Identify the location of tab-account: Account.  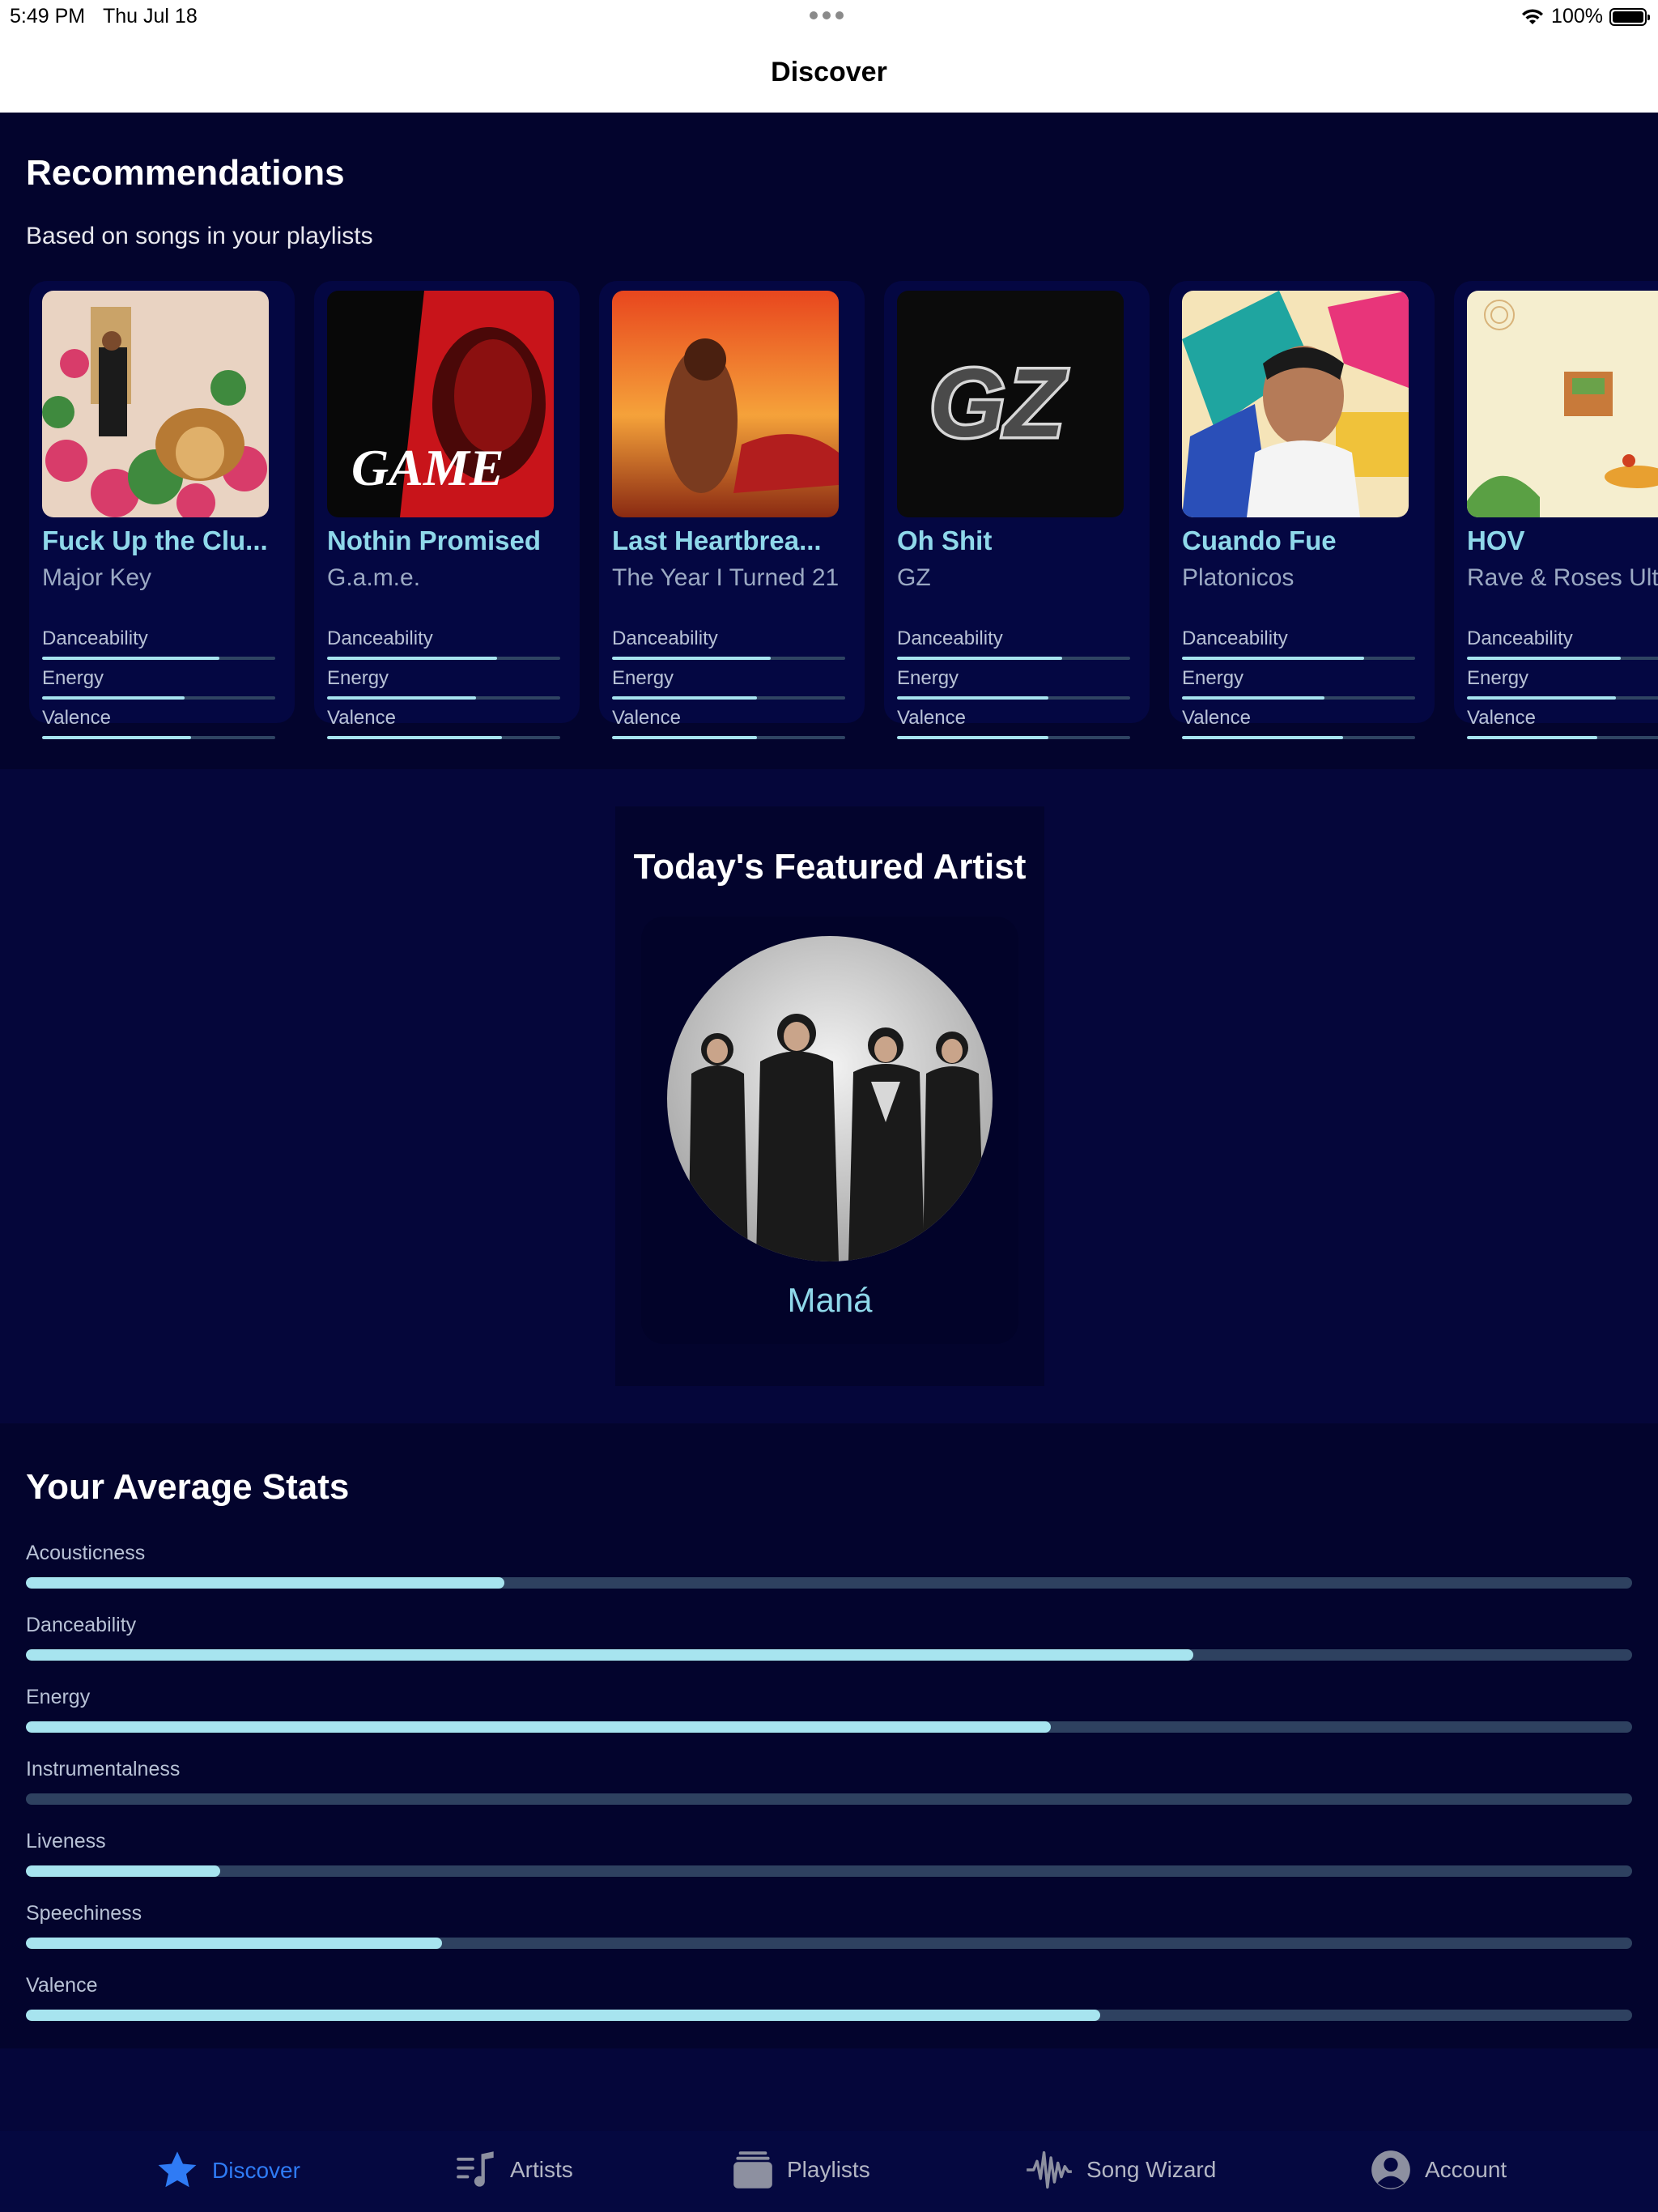
(1438, 2170).